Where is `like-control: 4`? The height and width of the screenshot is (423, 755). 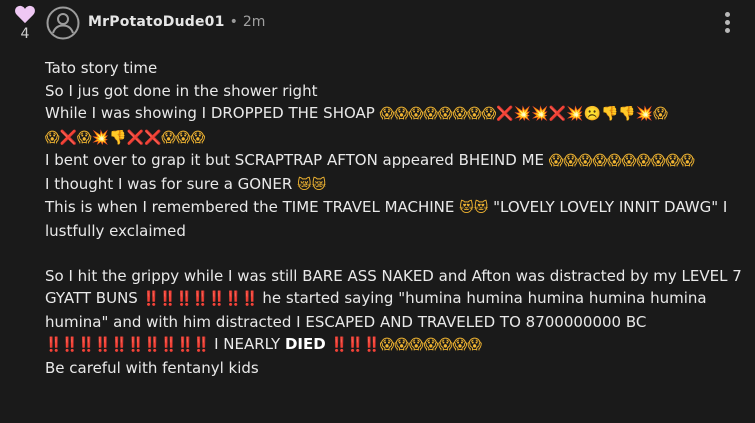
like-control: 4 is located at coordinates (25, 23).